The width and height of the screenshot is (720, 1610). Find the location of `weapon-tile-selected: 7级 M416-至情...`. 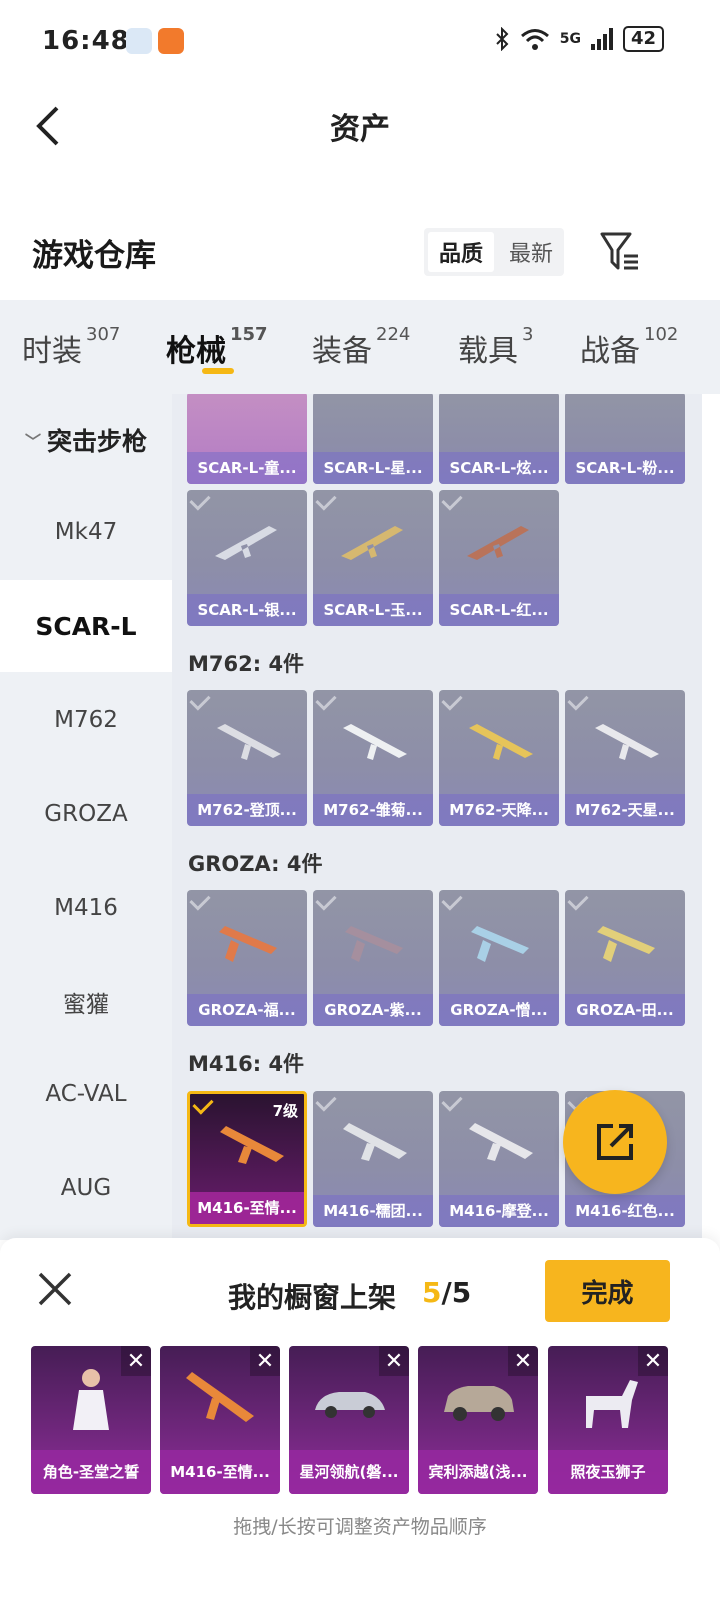

weapon-tile-selected: 7级 M416-至情... is located at coordinates (247, 1159).